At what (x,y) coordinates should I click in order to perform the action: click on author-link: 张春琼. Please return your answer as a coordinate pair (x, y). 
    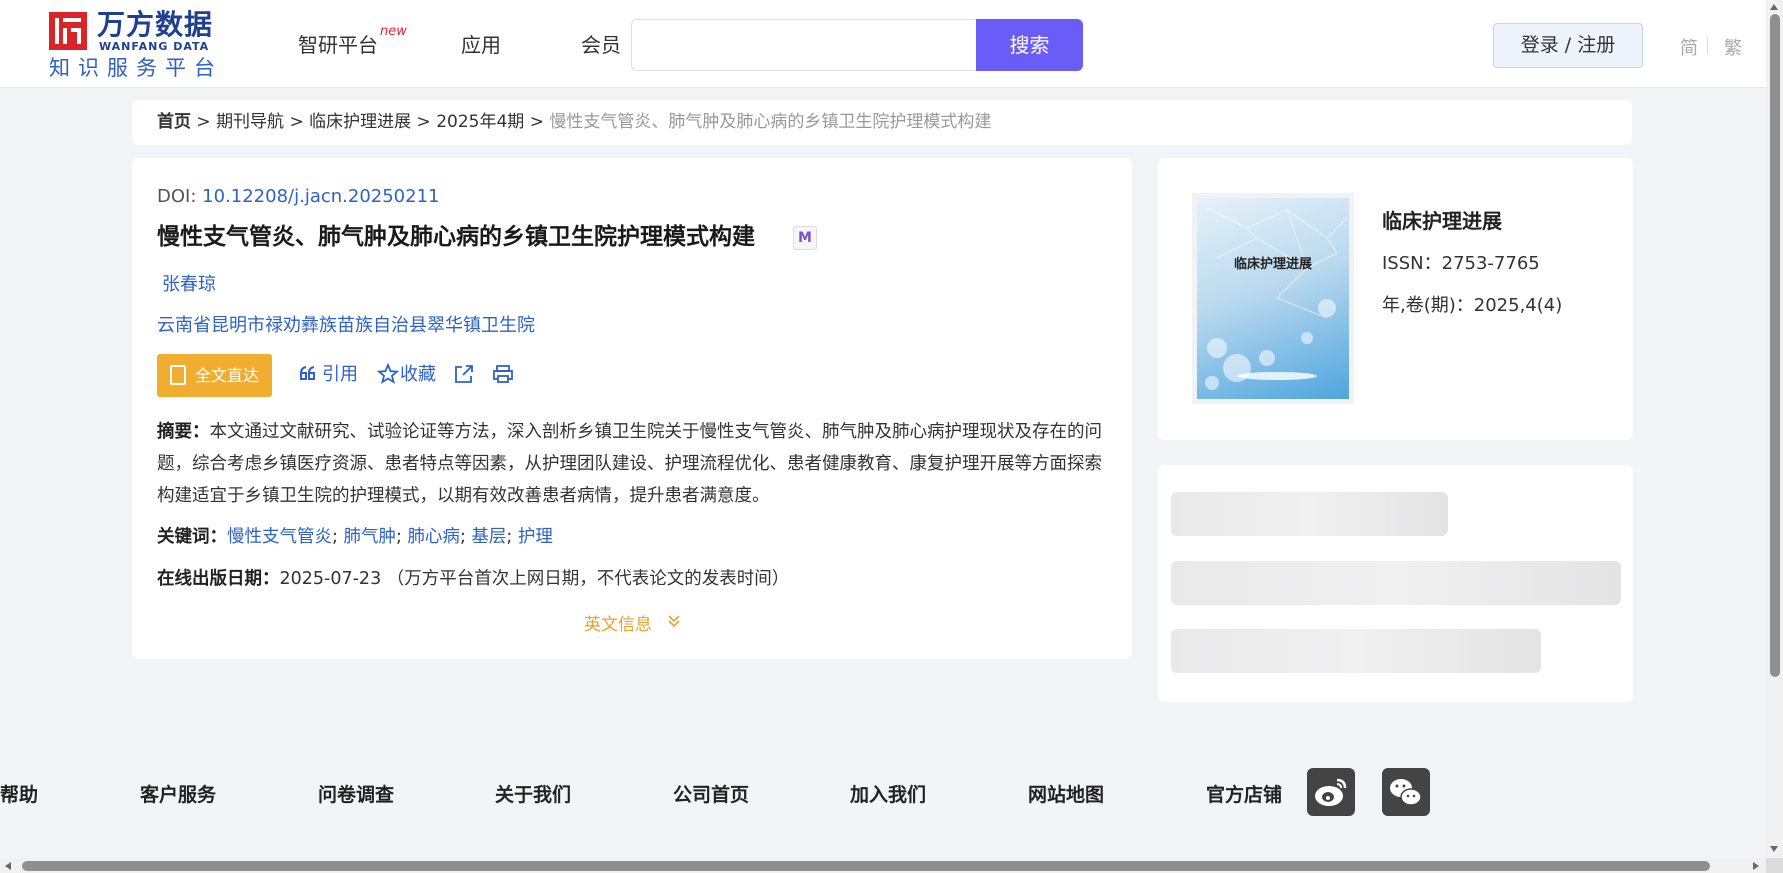
    Looking at the image, I should click on (189, 283).